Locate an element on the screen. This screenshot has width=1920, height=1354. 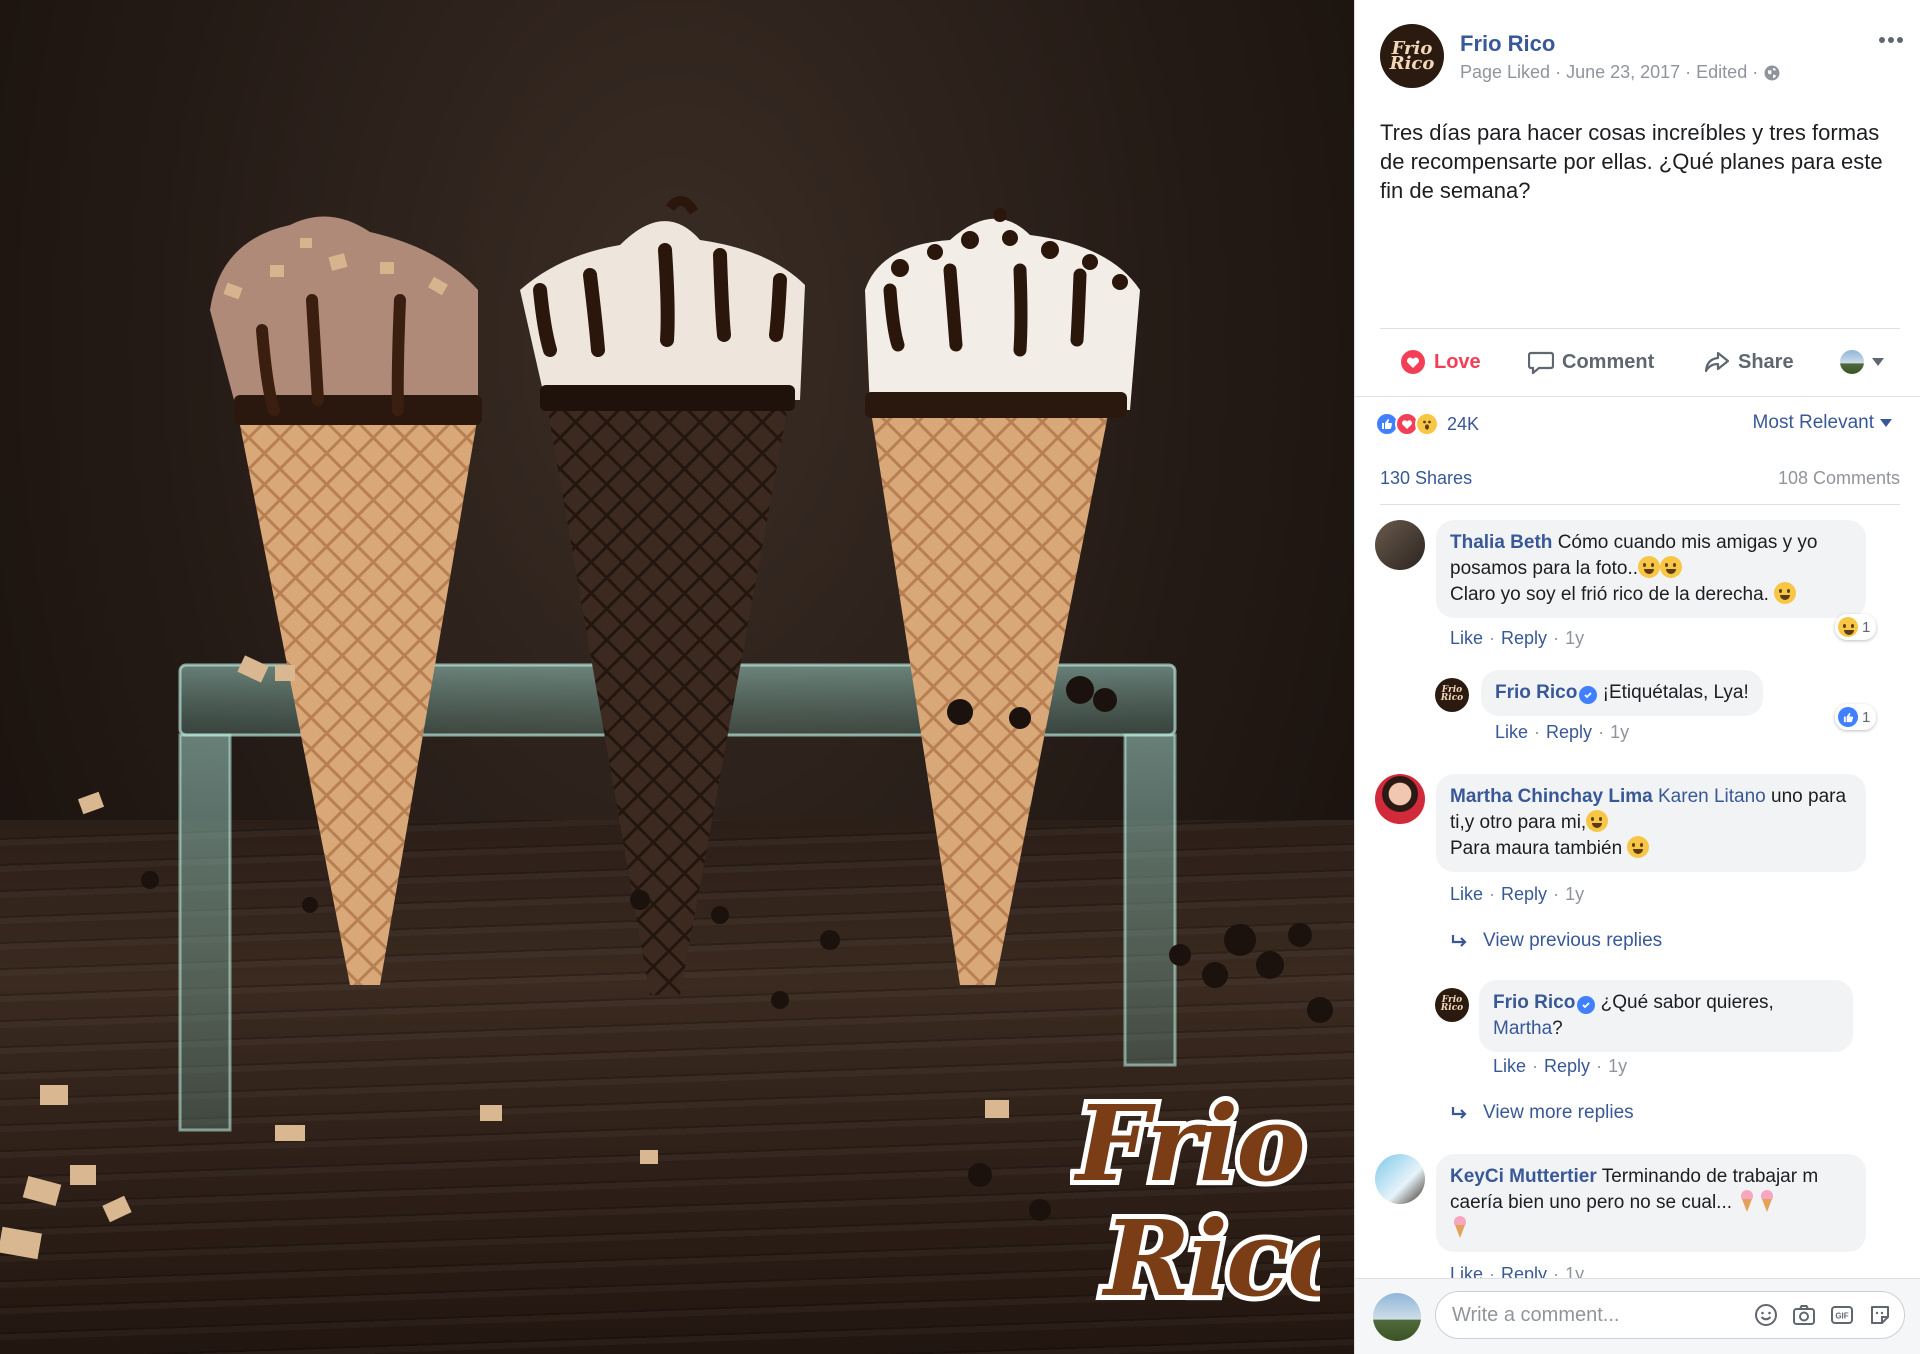
reply-arrow-icon is located at coordinates (1459, 1113).